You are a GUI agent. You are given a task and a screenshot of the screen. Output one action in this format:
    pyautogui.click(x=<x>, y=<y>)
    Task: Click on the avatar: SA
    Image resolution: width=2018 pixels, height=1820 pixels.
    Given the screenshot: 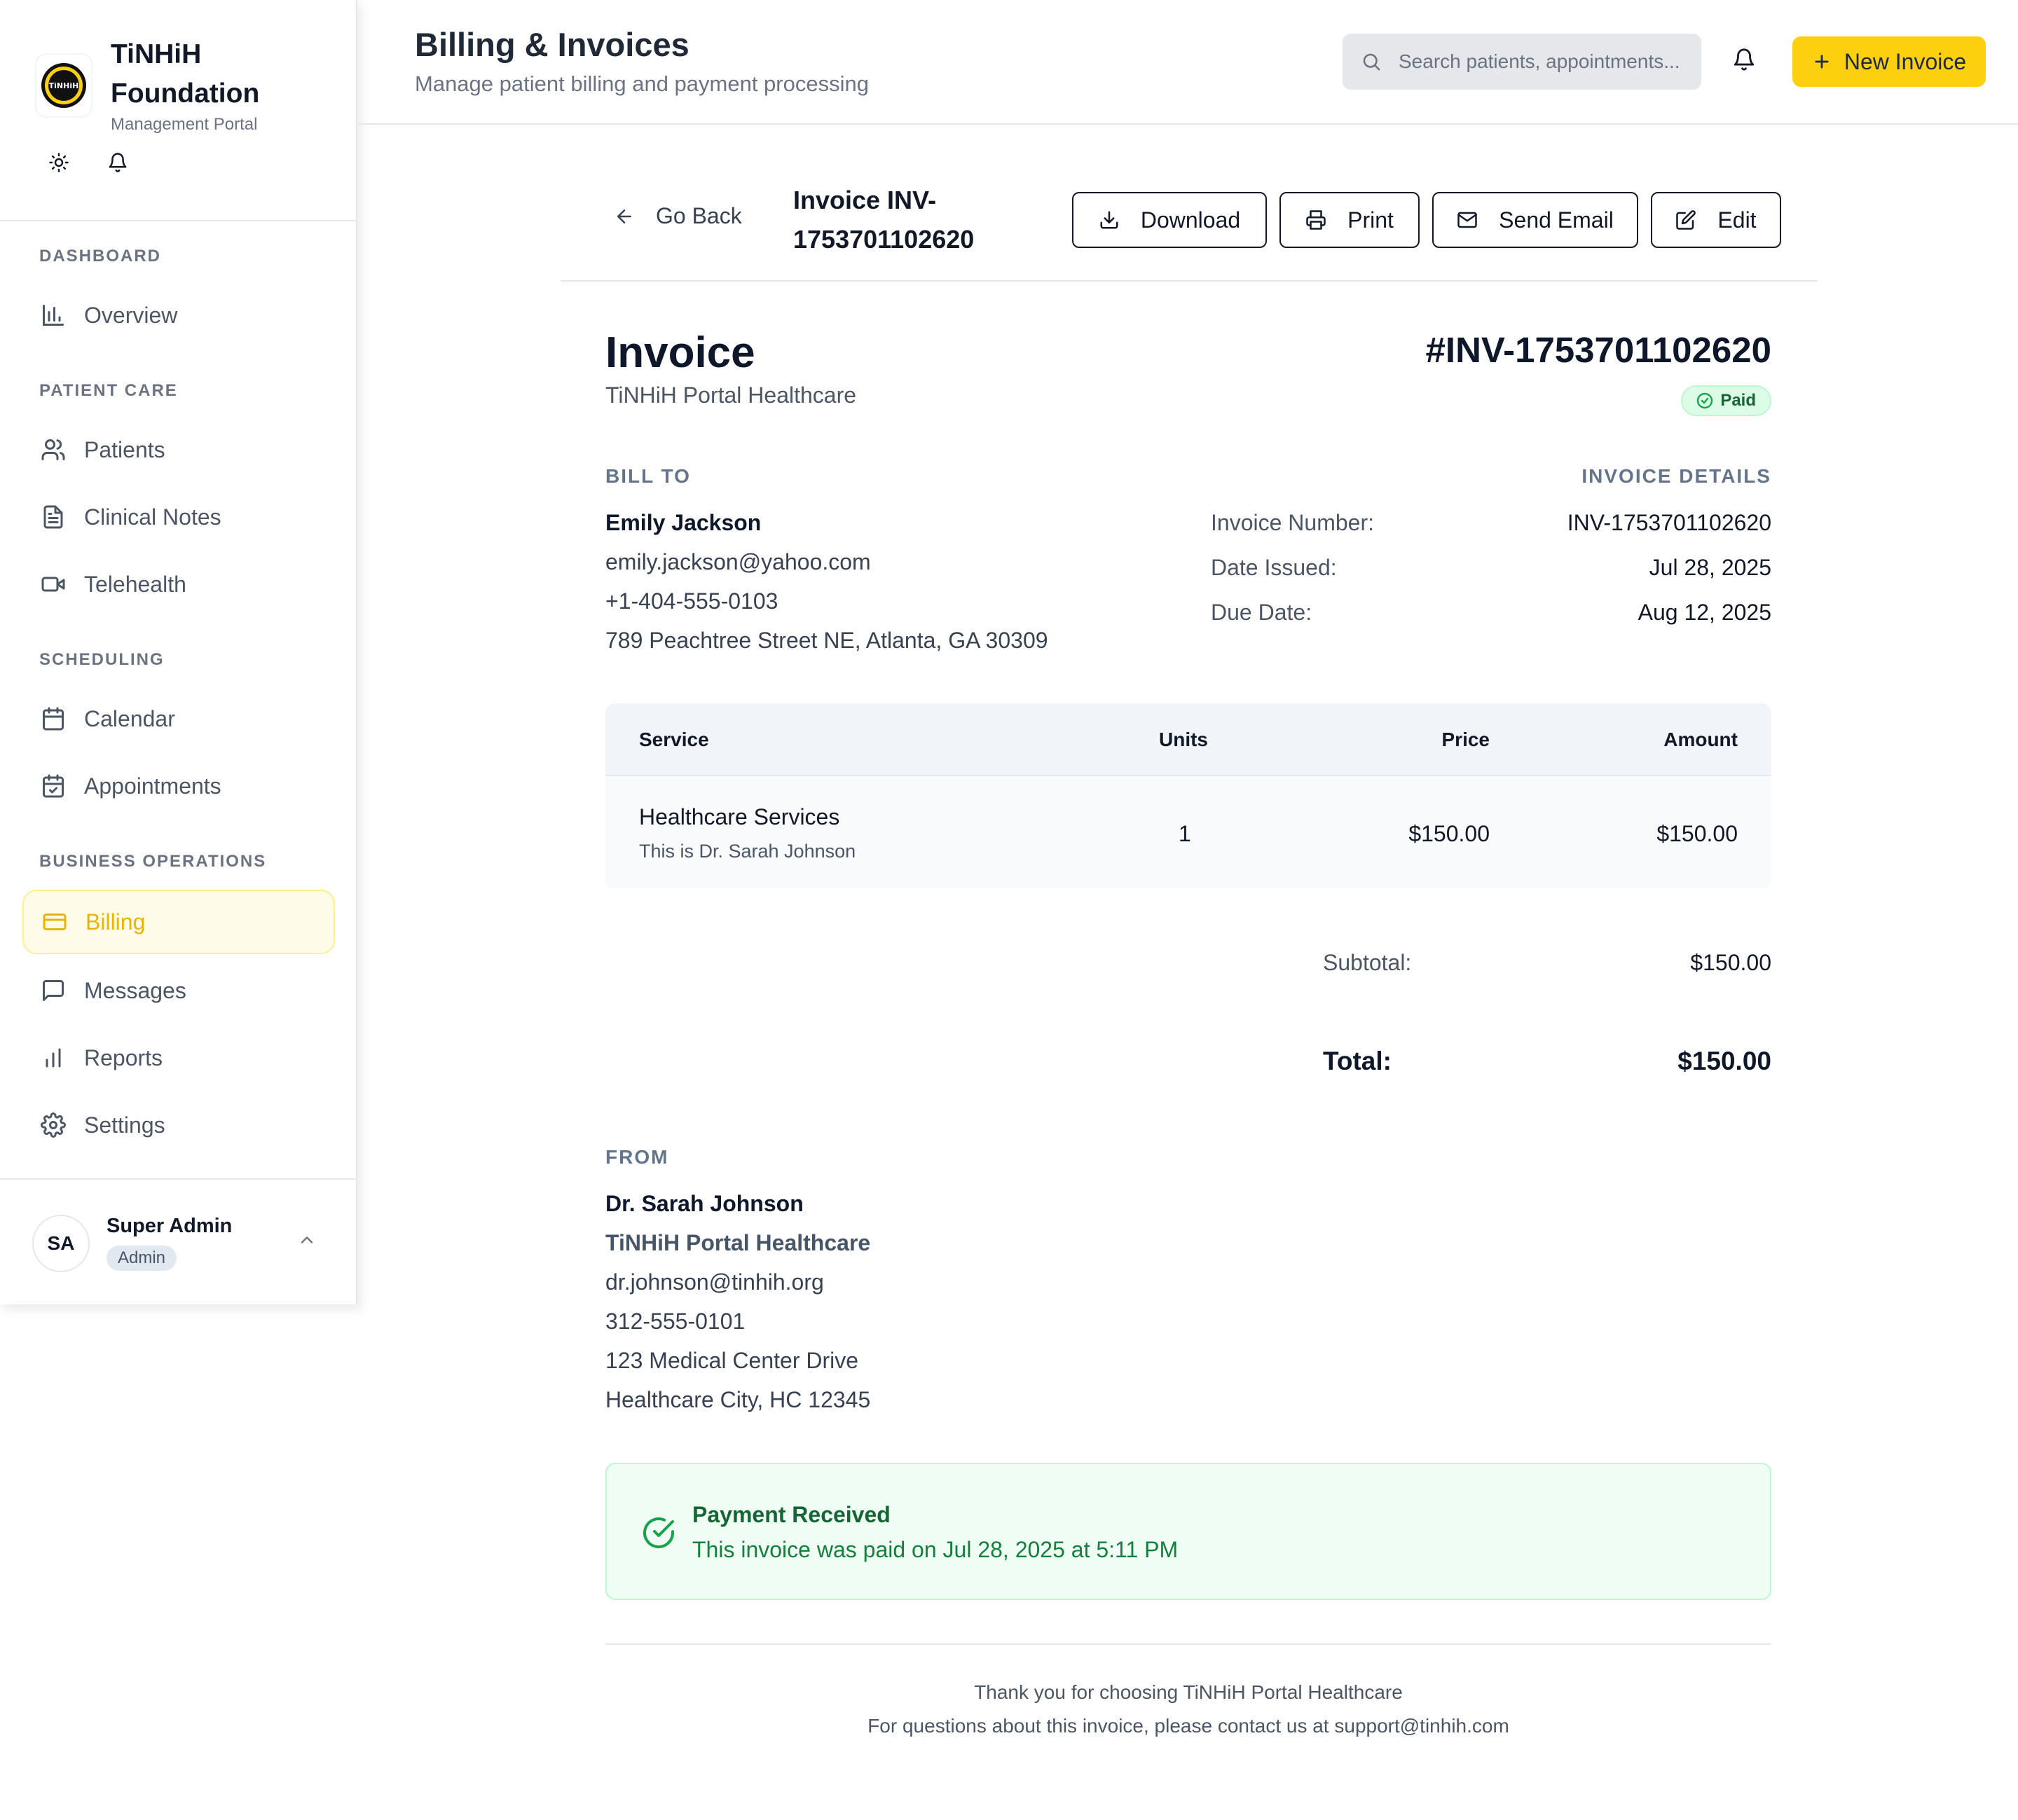 What is the action you would take?
    pyautogui.click(x=61, y=1243)
    